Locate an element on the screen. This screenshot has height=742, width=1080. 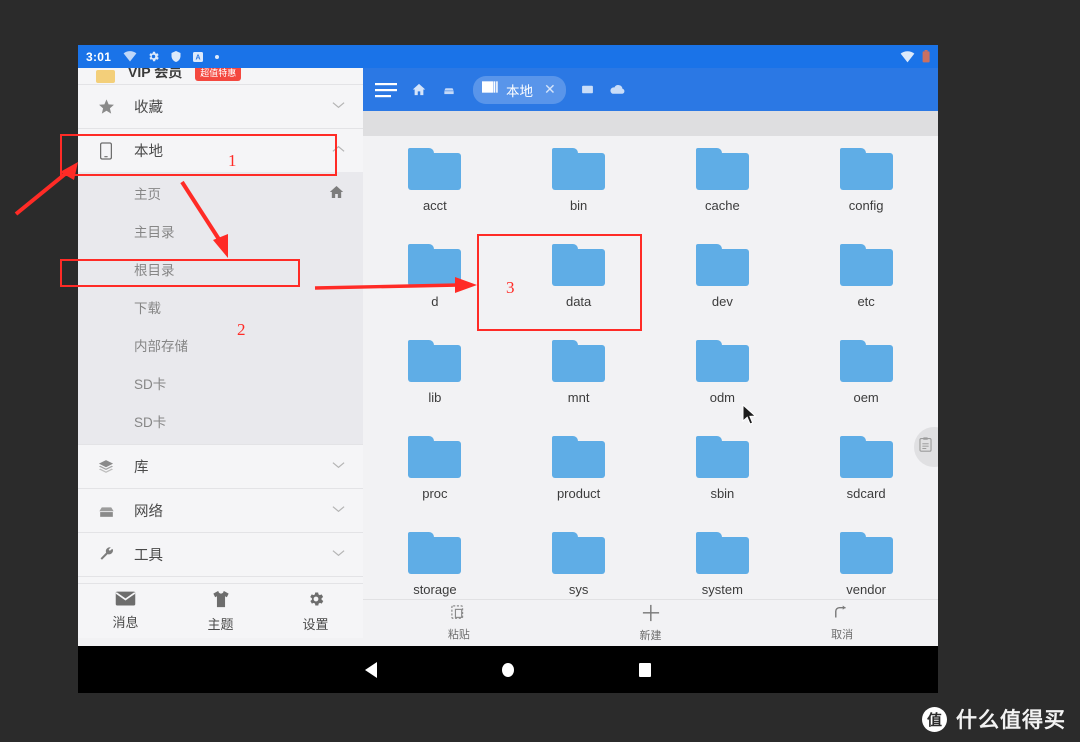
gear-icon is located at coordinates (153, 56).